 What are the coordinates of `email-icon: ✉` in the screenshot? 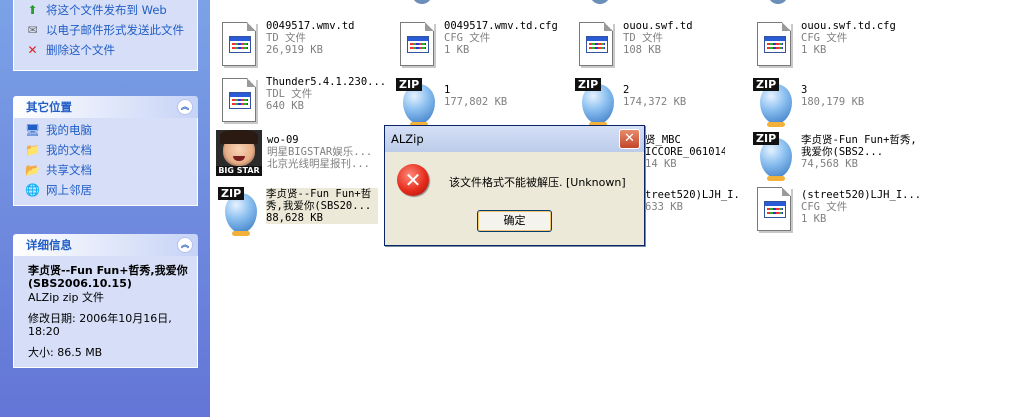 It's located at (32, 30).